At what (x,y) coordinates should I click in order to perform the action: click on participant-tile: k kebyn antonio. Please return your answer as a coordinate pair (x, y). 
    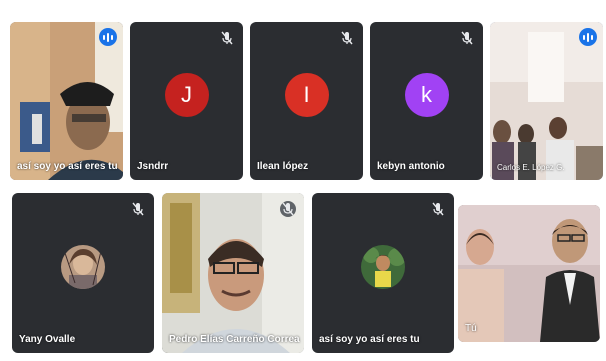
    Looking at the image, I should click on (426, 101).